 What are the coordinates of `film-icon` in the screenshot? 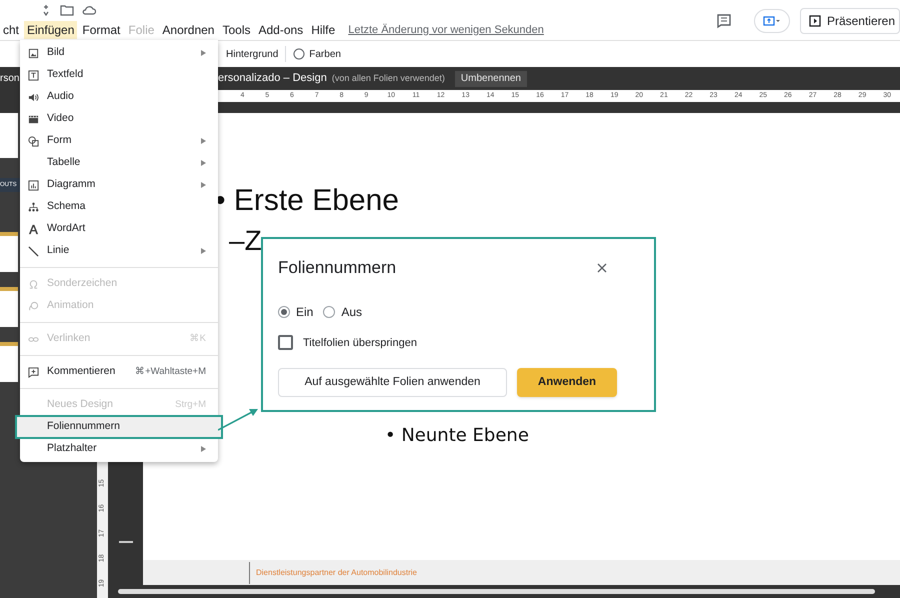 It's located at (33, 119).